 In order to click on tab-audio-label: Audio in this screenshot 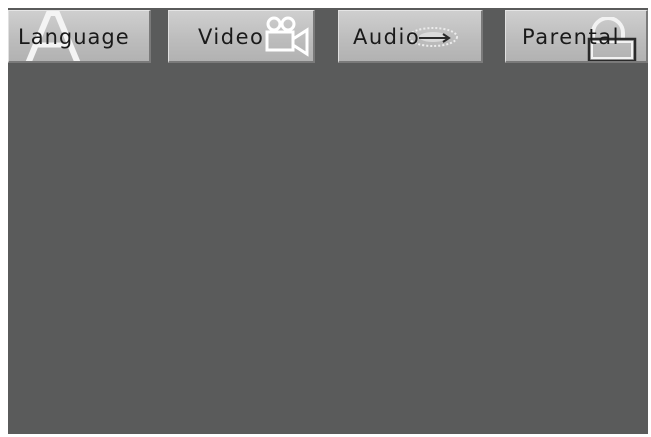, I will do `click(387, 37)`.